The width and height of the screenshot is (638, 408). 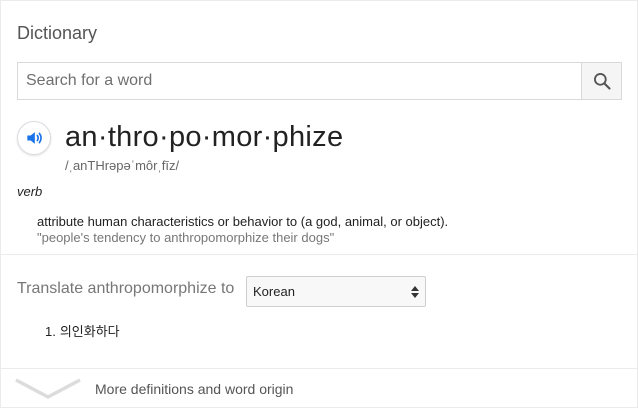 I want to click on pronunciation: /ˌanTHrəpəˈmôrˌfīz/, so click(x=122, y=165).